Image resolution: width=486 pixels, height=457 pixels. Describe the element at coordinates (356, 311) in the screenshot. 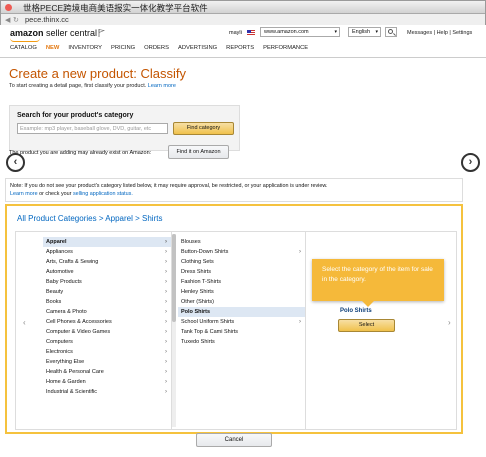

I see `selected-category-title: Polo Shirts` at that location.